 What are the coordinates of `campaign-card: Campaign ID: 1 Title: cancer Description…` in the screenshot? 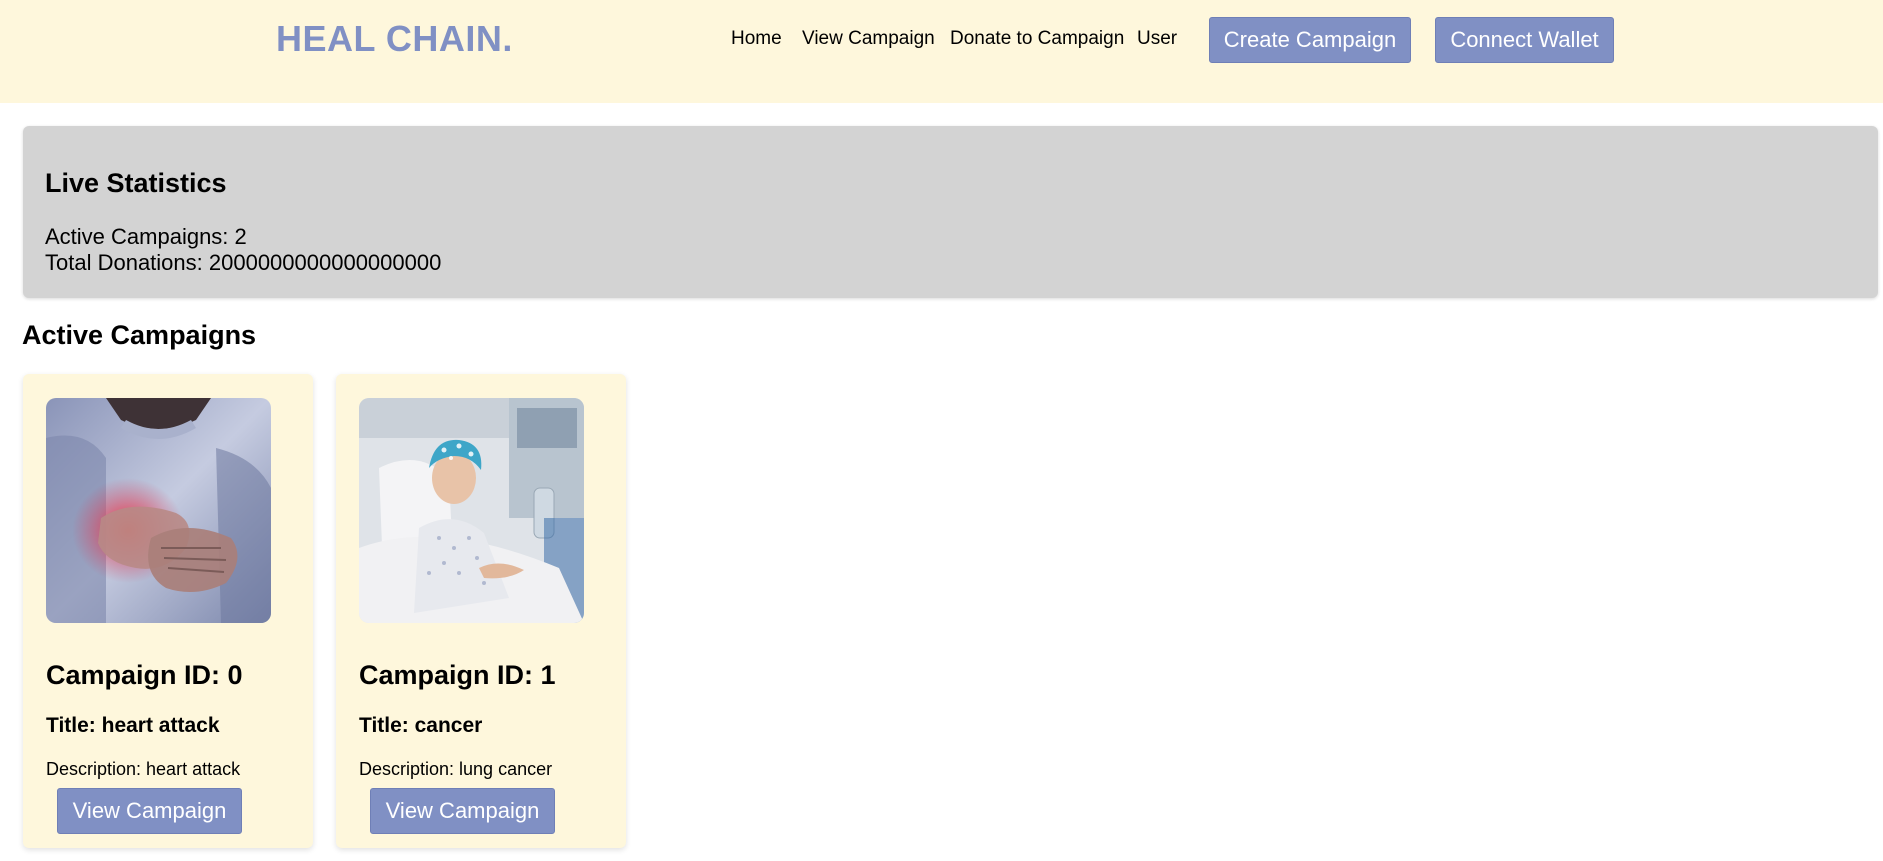 It's located at (481, 611).